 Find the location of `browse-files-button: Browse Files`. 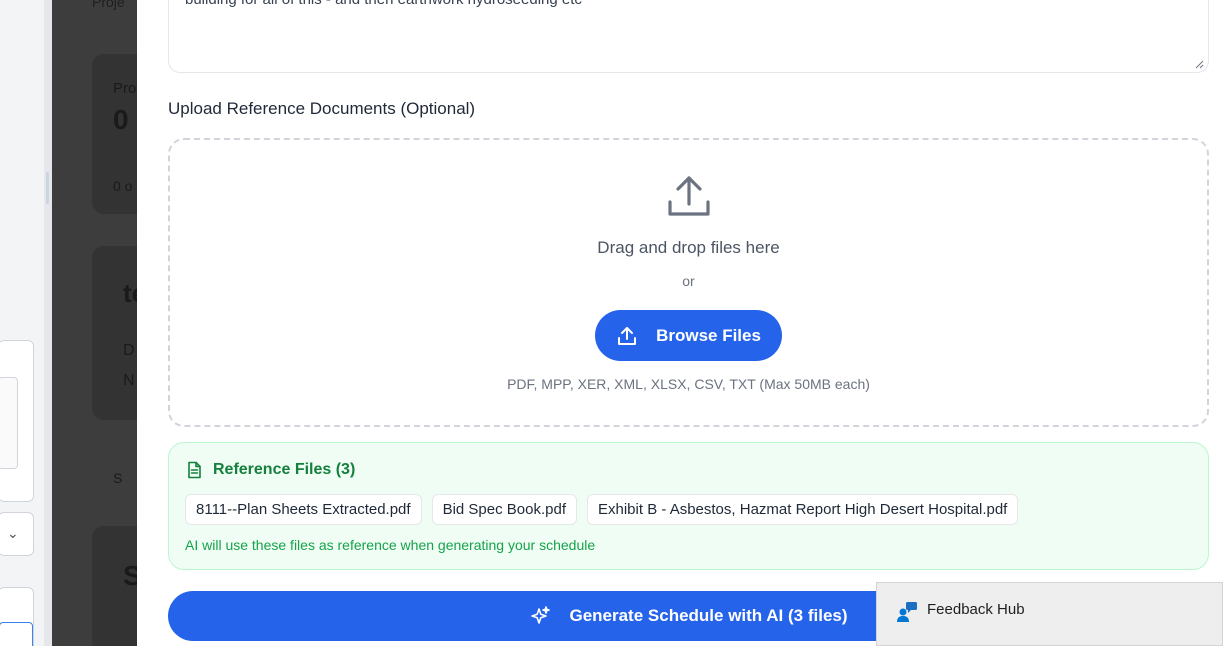

browse-files-button: Browse Files is located at coordinates (688, 335).